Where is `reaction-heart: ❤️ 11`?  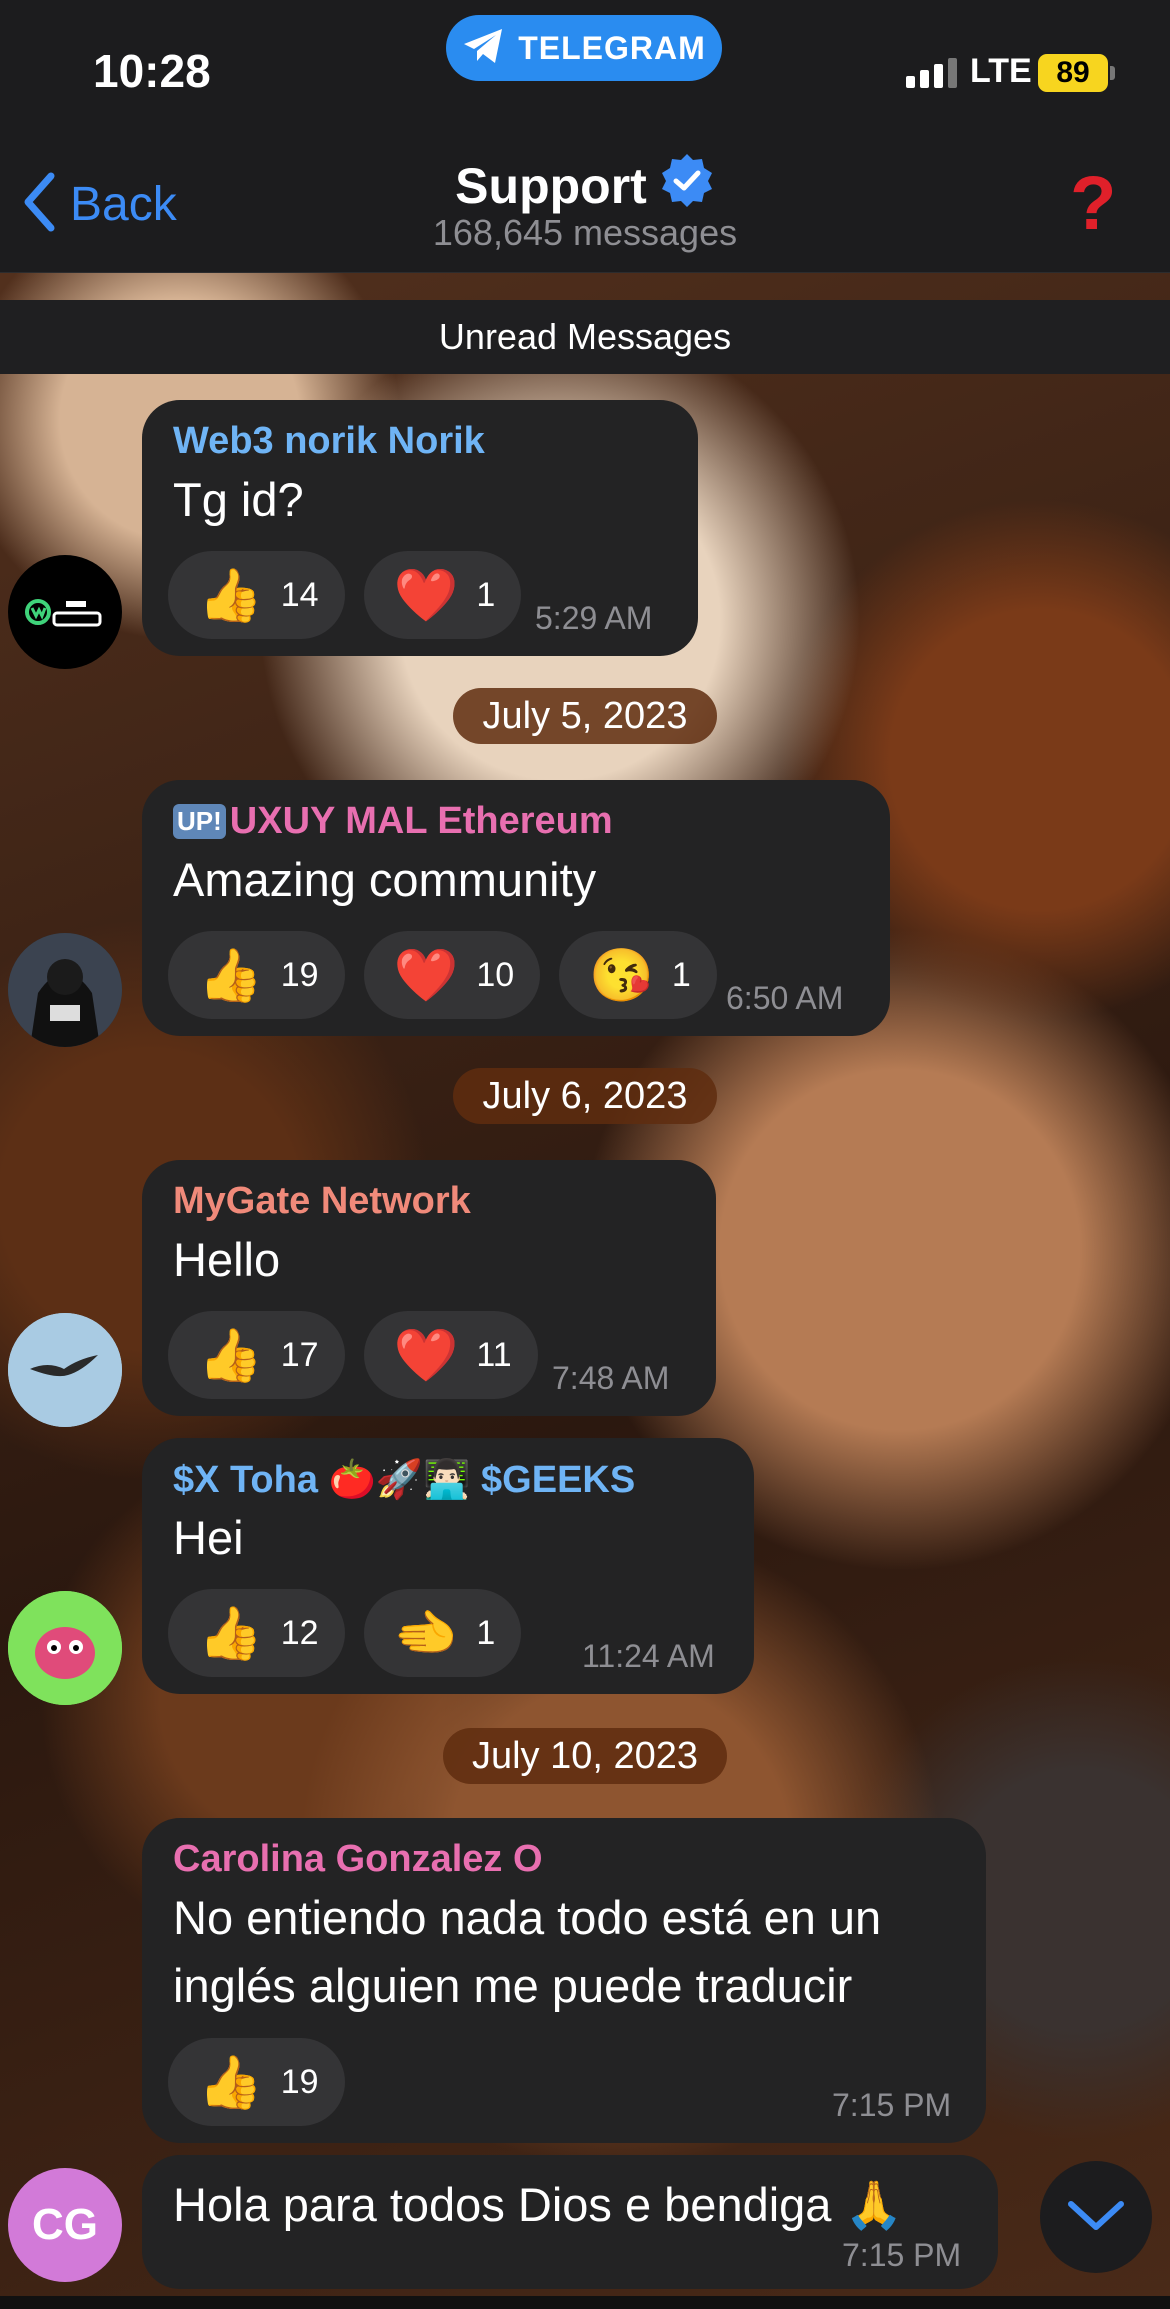
reaction-heart: ❤️ 11 is located at coordinates (450, 1355).